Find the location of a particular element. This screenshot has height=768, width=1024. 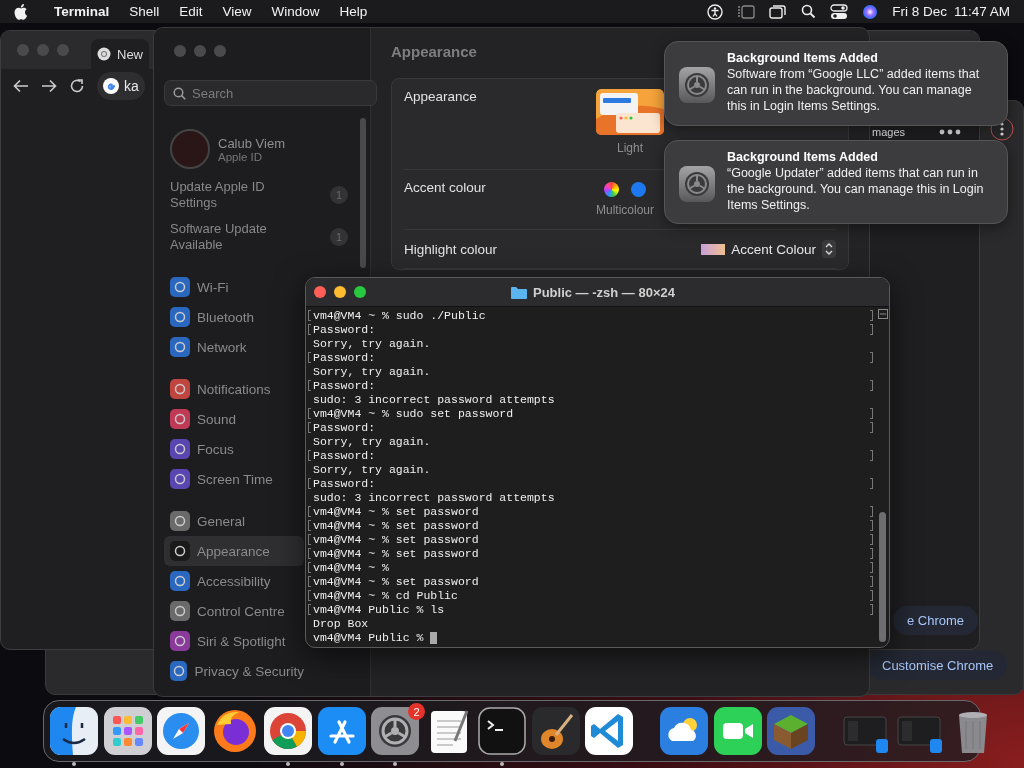

reload-icon is located at coordinates (77, 86).